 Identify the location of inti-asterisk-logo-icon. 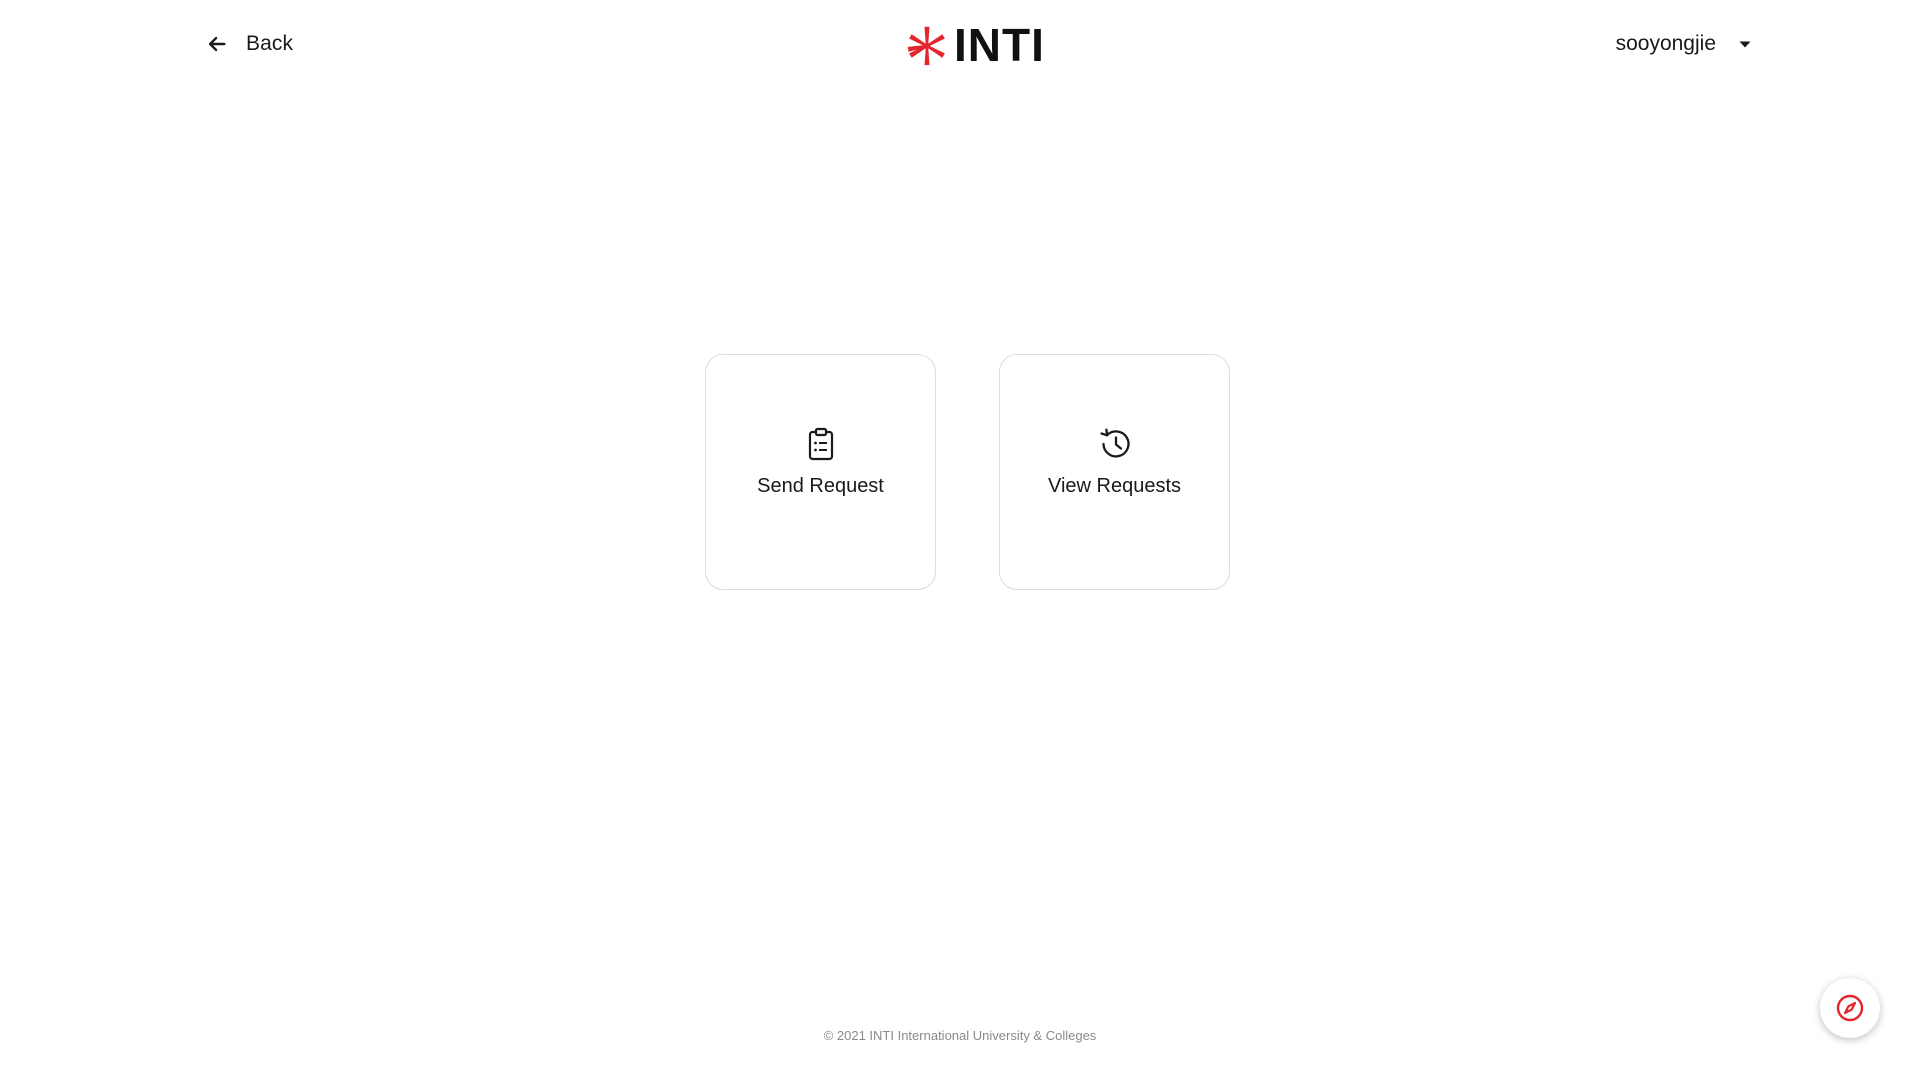
(927, 45).